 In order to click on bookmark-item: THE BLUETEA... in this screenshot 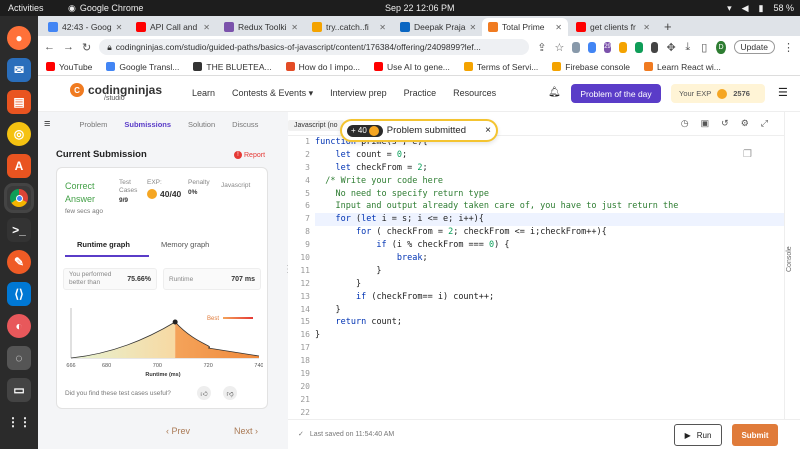, I will do `click(232, 67)`.